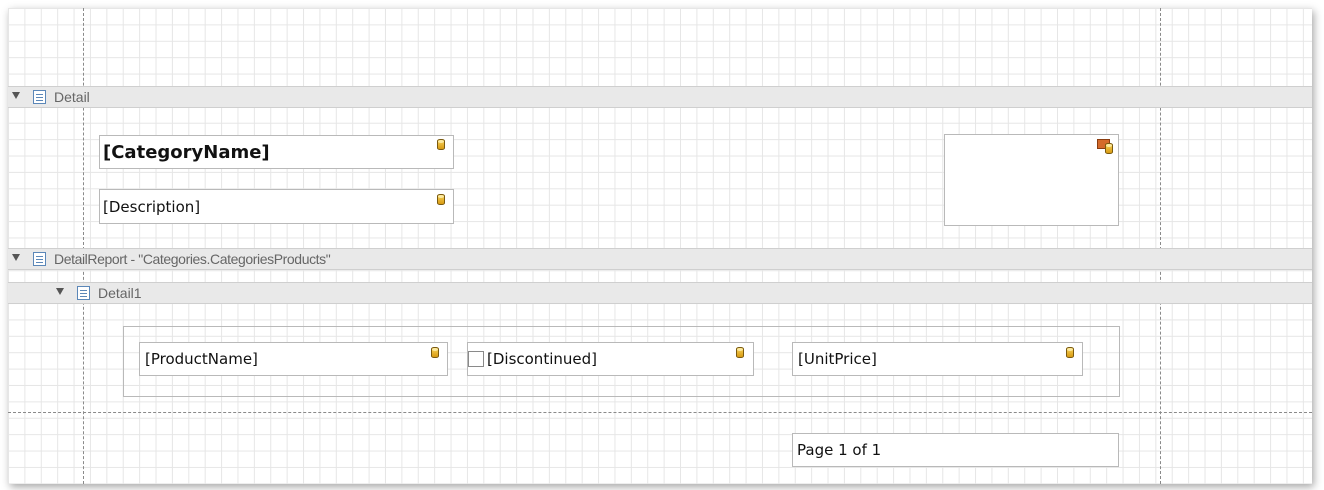 Image resolution: width=1324 pixels, height=490 pixels. I want to click on unit-price-label: [UnitPrice], so click(937, 359).